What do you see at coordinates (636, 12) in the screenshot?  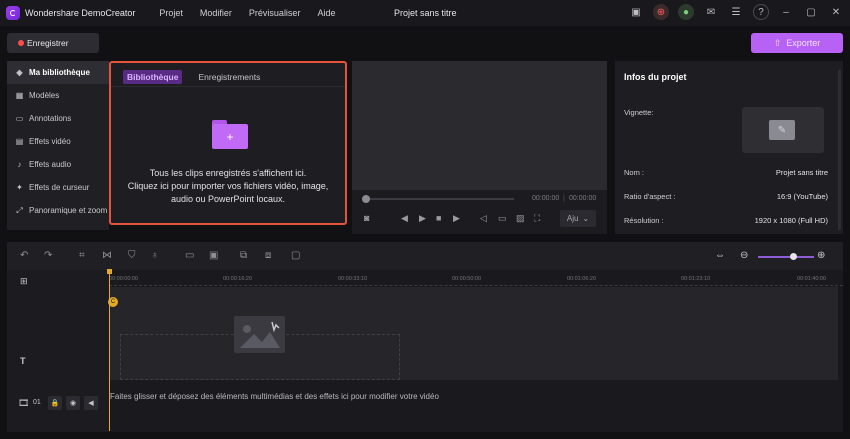 I see `feedback-icon: ▣` at bounding box center [636, 12].